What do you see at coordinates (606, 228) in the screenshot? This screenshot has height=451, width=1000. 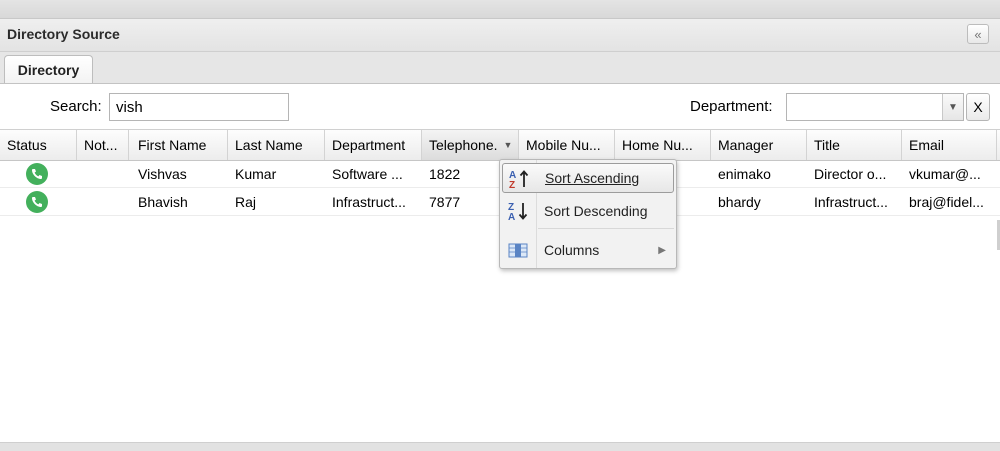 I see `menu-divider` at bounding box center [606, 228].